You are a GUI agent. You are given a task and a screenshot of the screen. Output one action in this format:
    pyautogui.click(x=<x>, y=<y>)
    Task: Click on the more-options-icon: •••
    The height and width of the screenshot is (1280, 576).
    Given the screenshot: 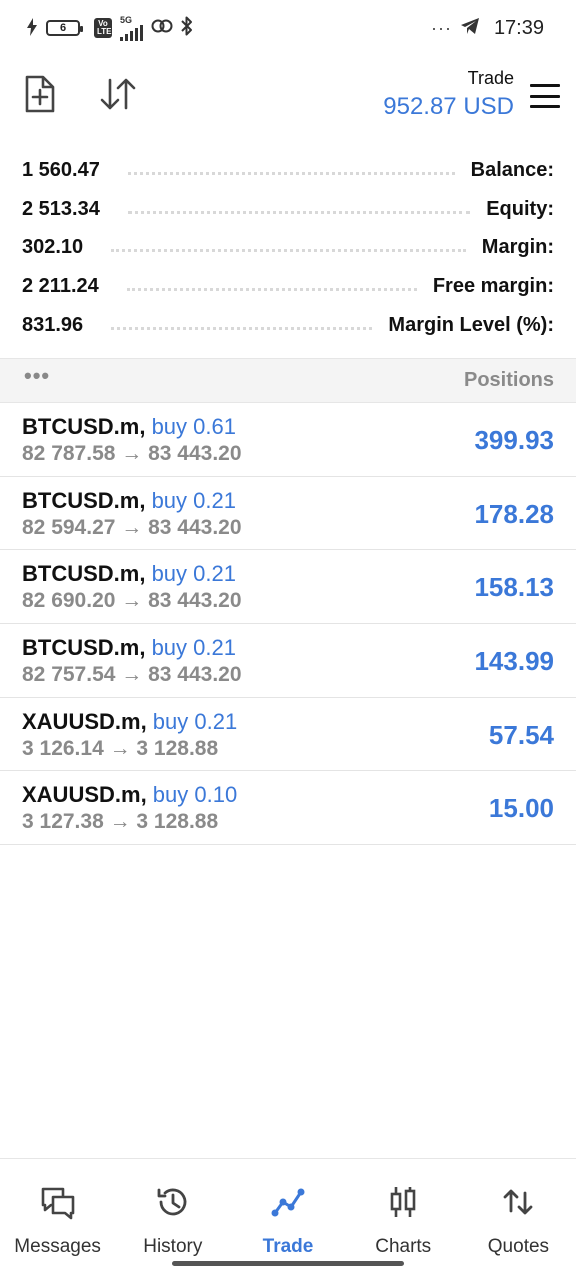 What is the action you would take?
    pyautogui.click(x=37, y=375)
    